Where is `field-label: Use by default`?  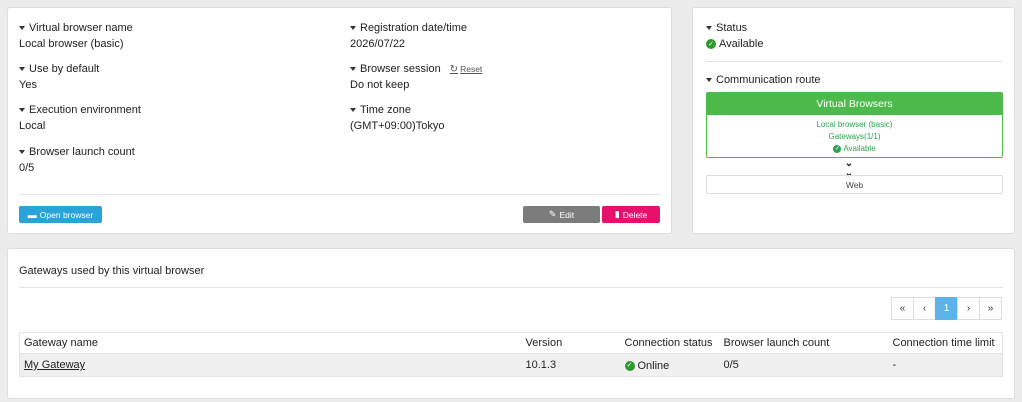
field-label: Use by default is located at coordinates (64, 69).